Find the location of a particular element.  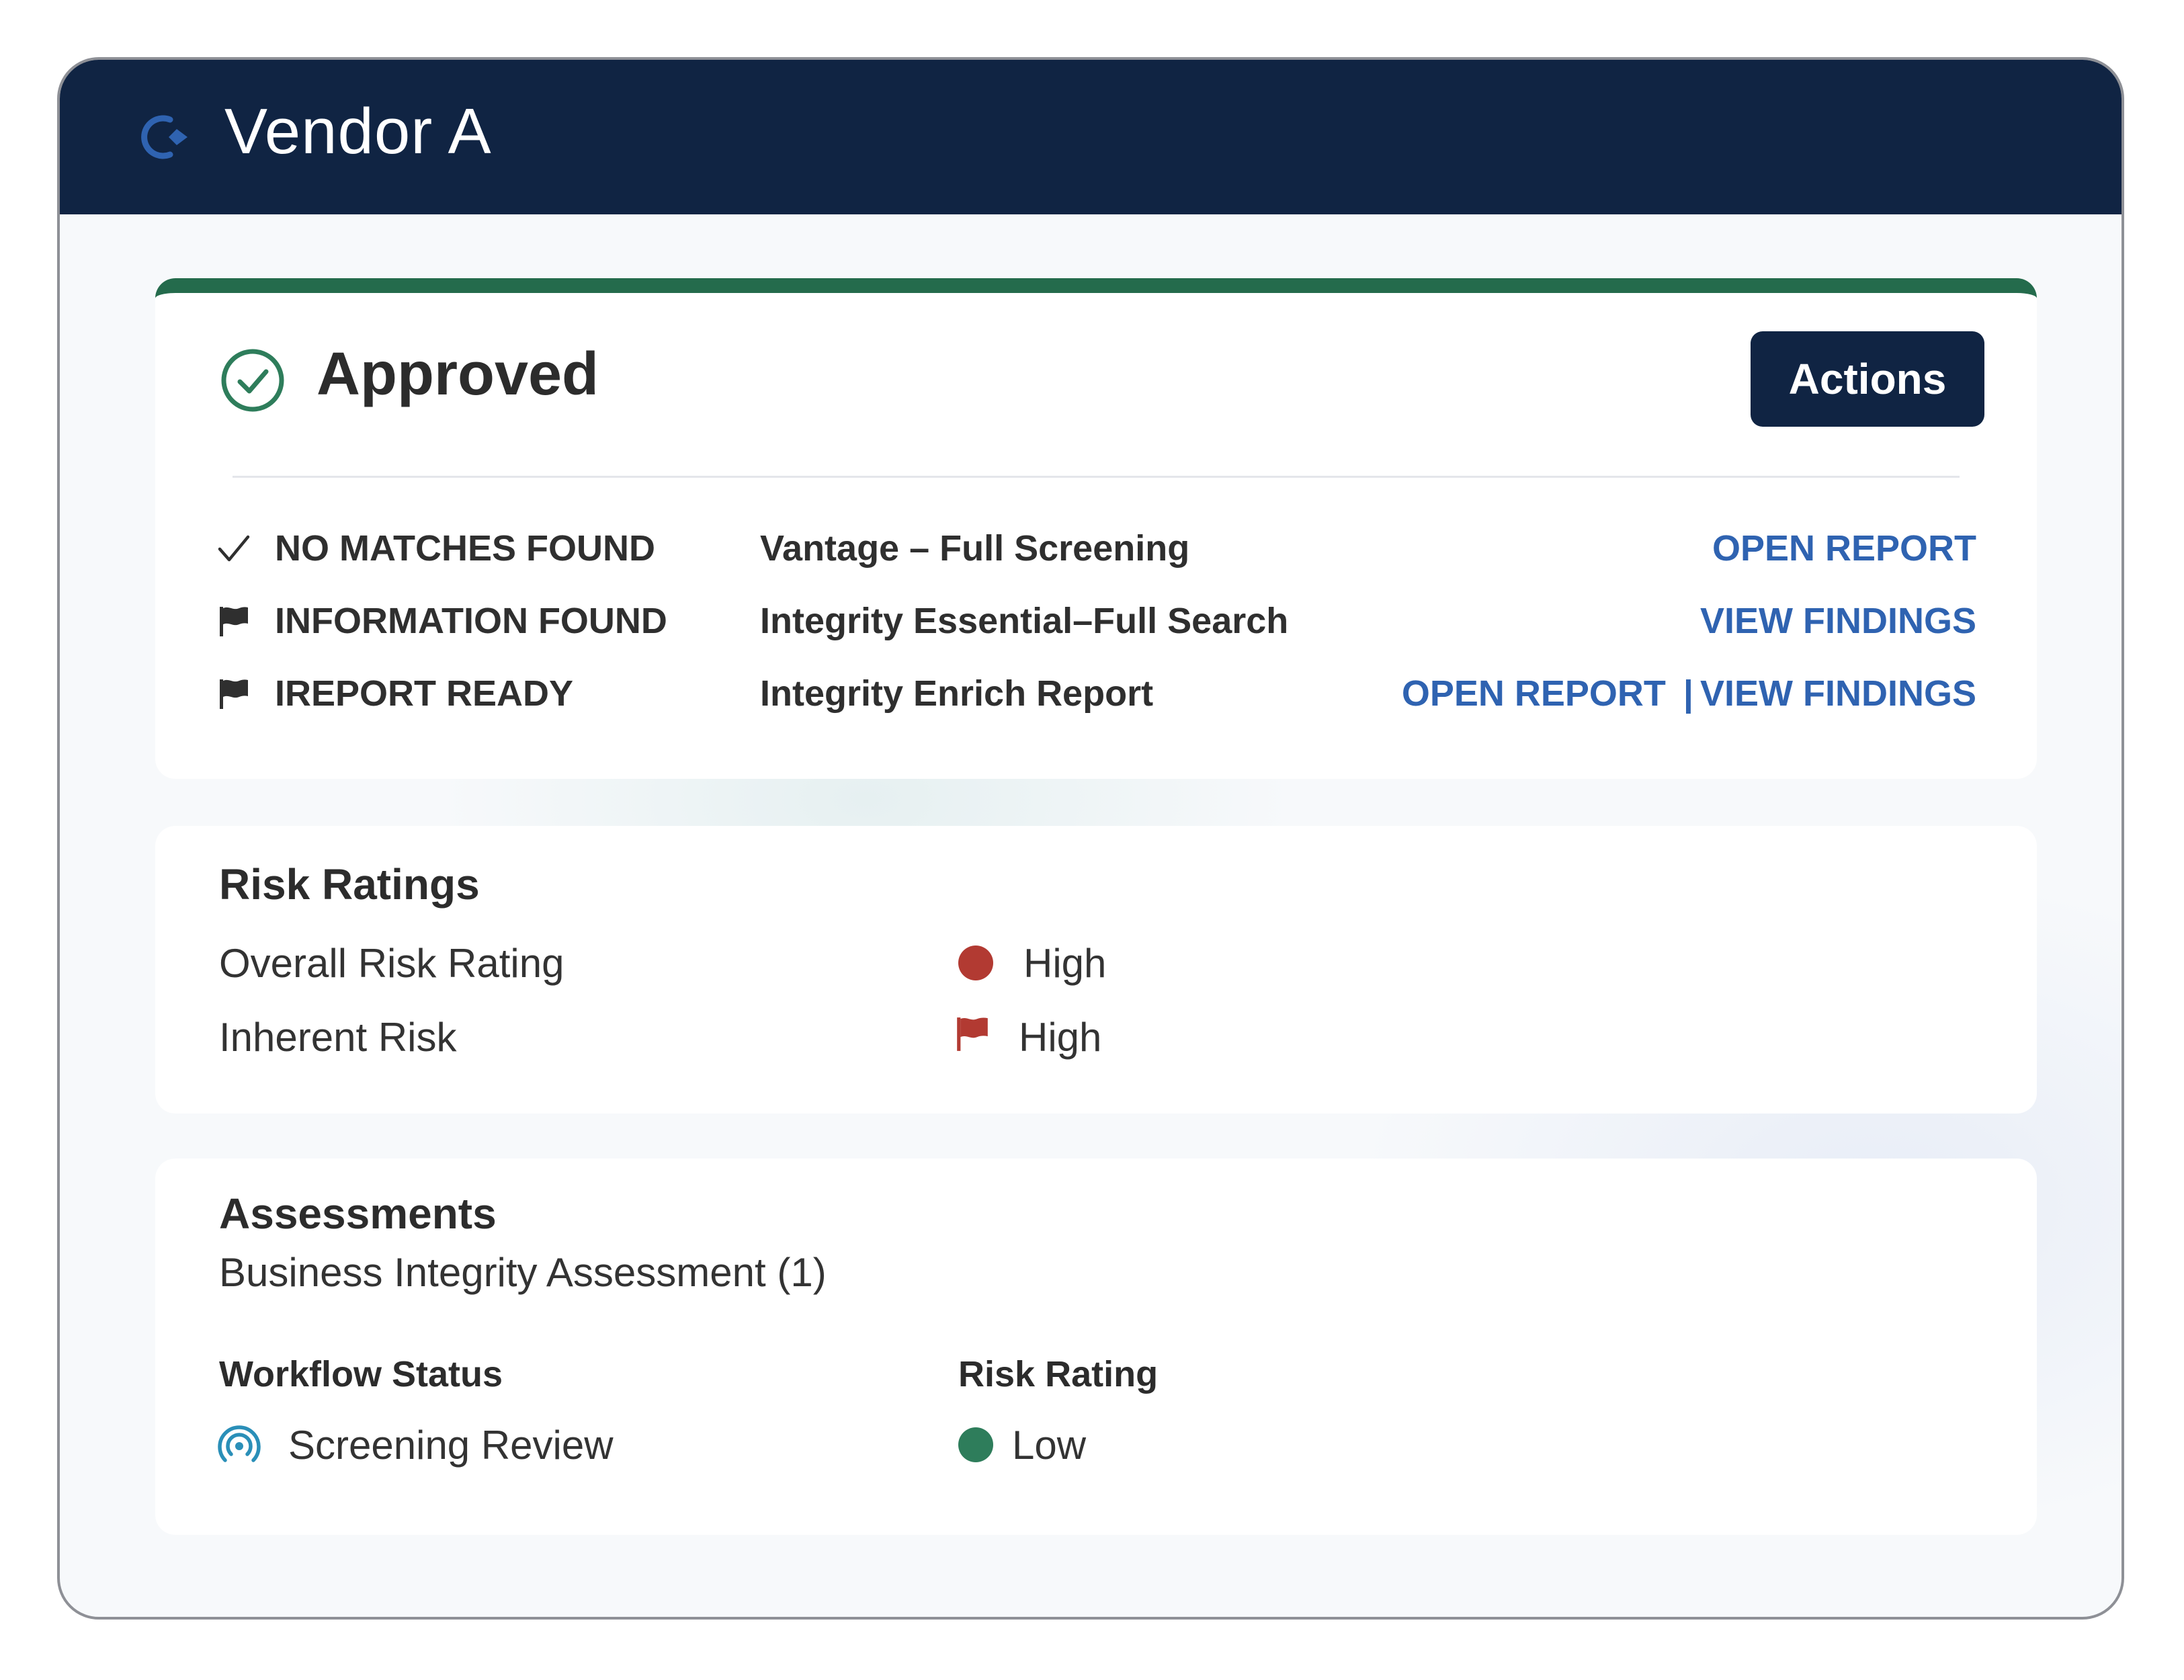

workflow-status-value: Screening Review is located at coordinates (451, 1445).